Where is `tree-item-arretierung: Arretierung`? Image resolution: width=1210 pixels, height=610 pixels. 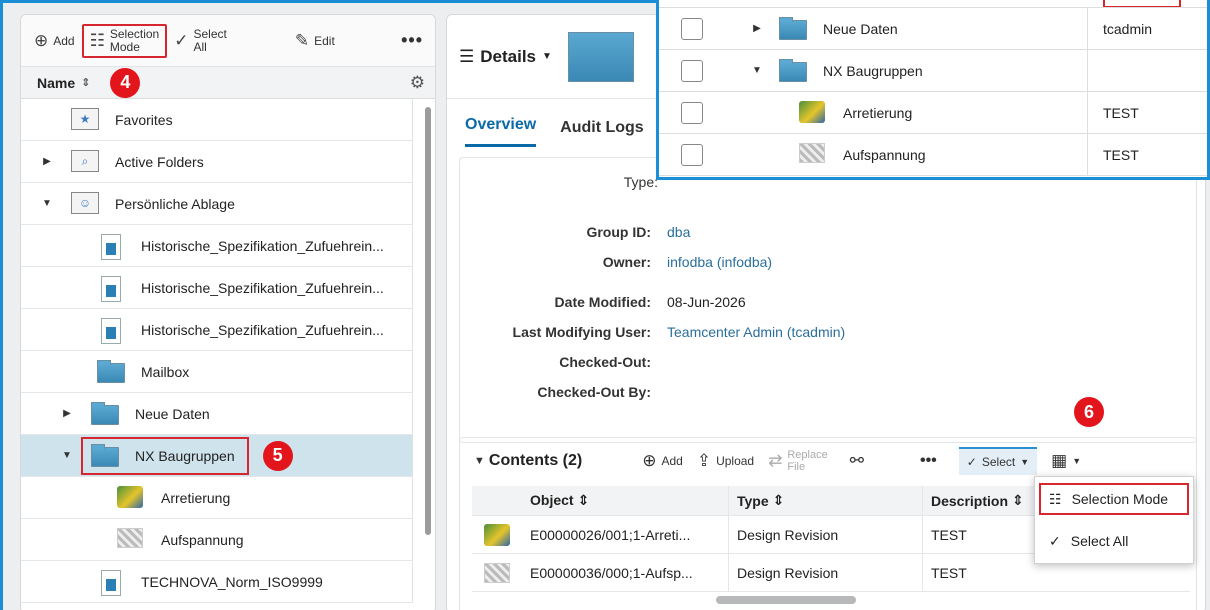
tree-item-arretierung: Arretierung is located at coordinates (217, 498).